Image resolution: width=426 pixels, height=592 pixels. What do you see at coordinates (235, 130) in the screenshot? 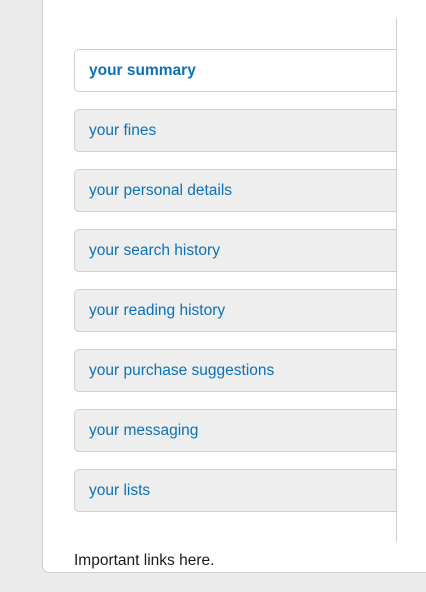
I see `nav-item-your-fines: your fines` at bounding box center [235, 130].